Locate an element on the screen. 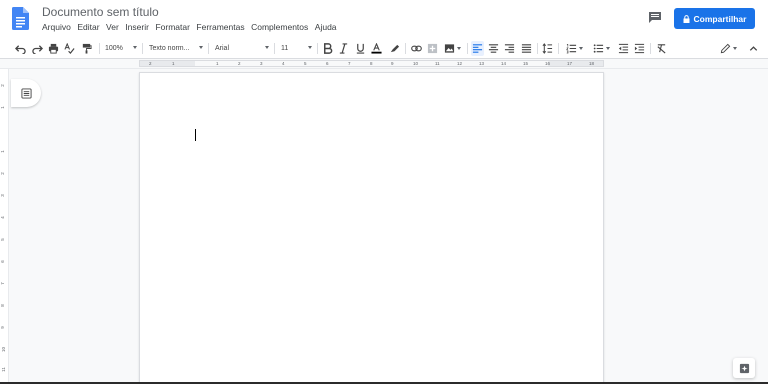 The height and width of the screenshot is (384, 768). spellcheck-button is located at coordinates (69, 48).